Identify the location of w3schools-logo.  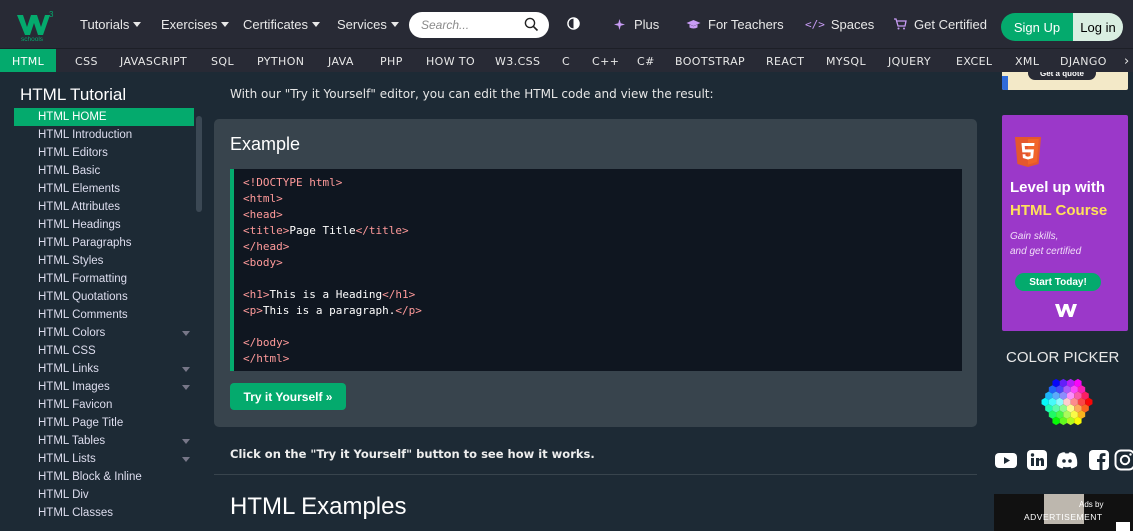
(1066, 310).